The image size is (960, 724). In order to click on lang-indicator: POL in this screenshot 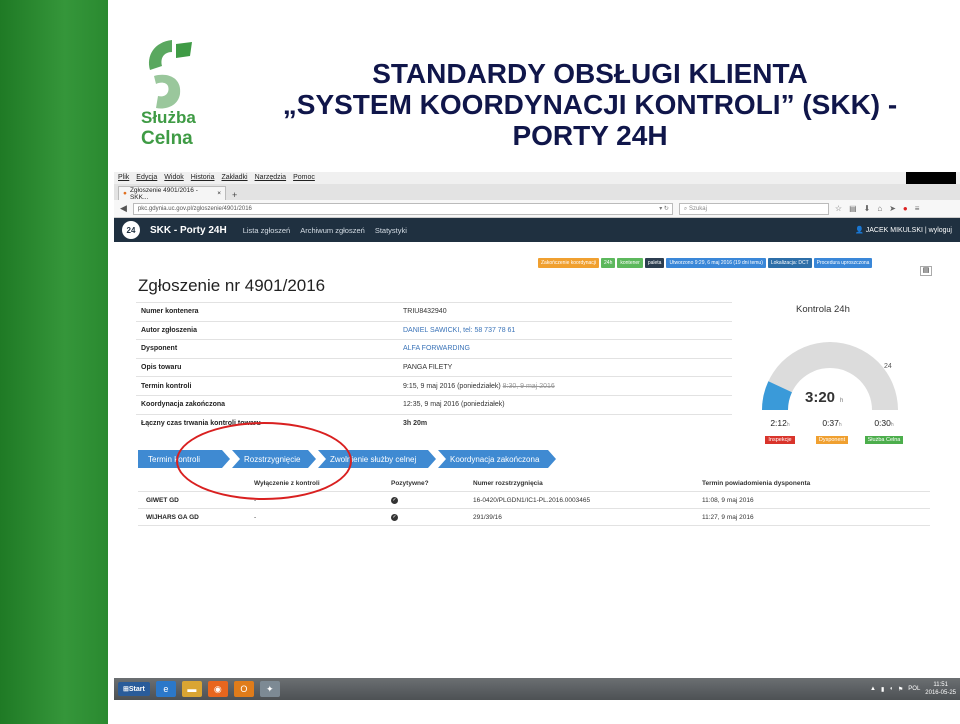, I will do `click(914, 689)`.